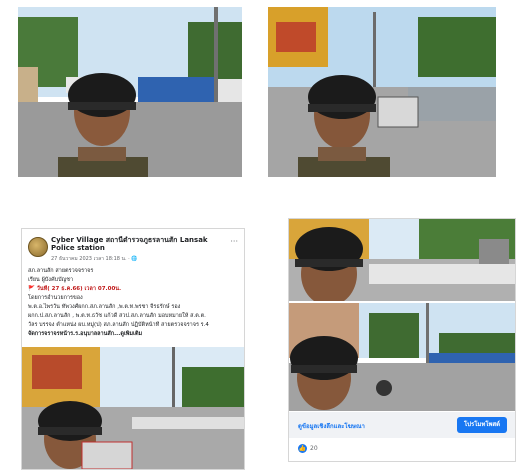  Describe the element at coordinates (331, 426) in the screenshot. I see `insights-link: ดูข้อมูลเชิงลึกและโฆษณา` at that location.